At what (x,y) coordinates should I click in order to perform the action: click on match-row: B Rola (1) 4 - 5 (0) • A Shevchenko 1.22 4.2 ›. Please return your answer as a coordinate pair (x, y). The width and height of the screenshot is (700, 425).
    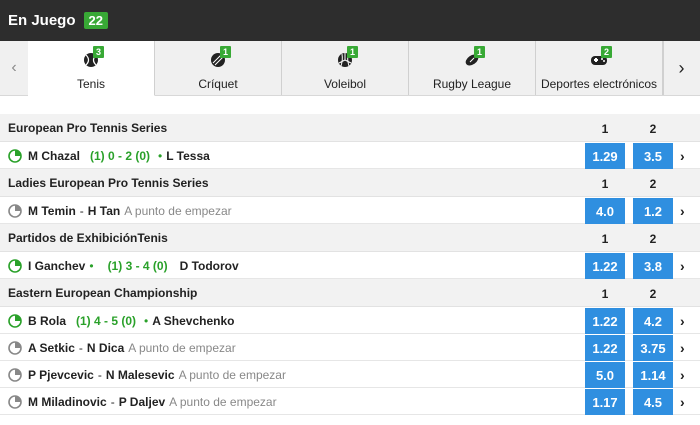
    Looking at the image, I should click on (350, 320).